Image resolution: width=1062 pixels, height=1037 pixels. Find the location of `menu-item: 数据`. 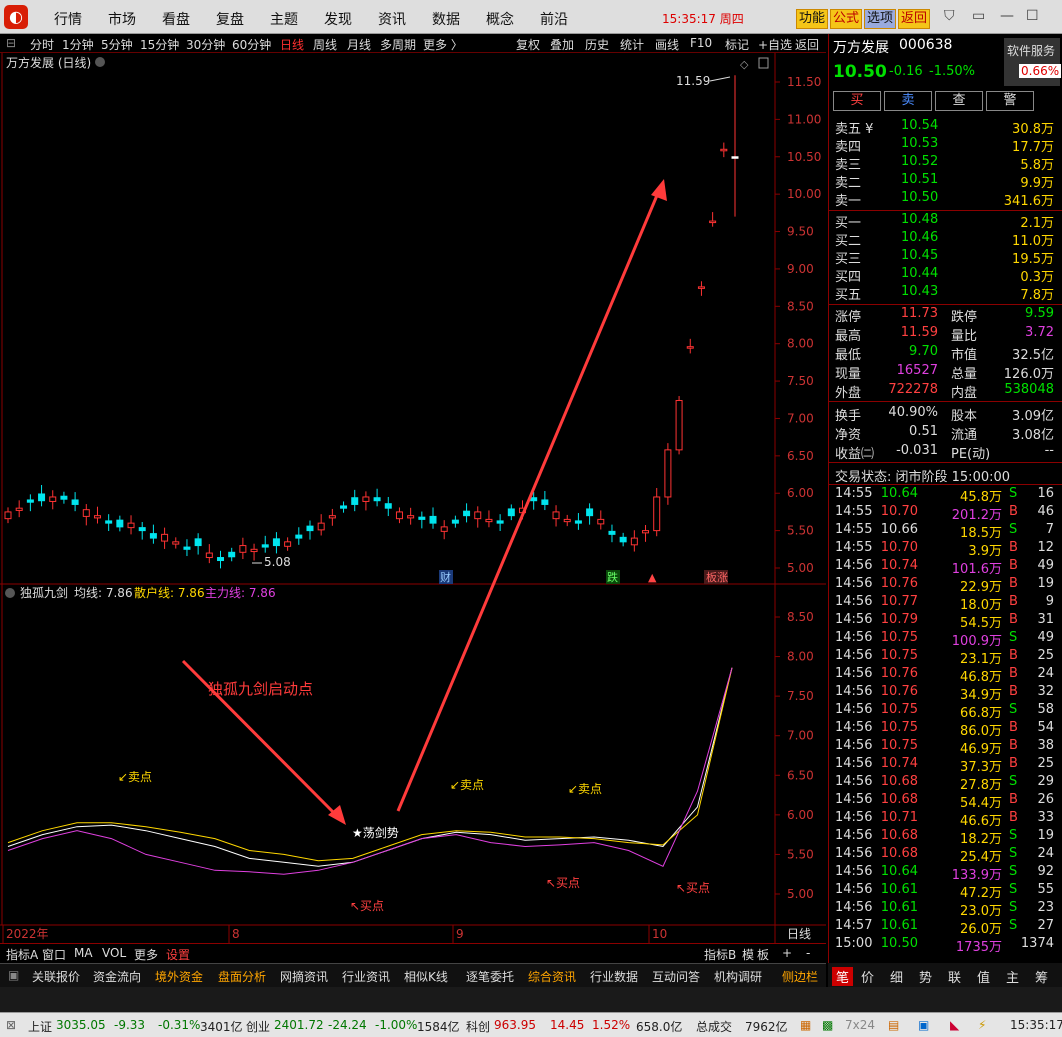

menu-item: 数据 is located at coordinates (446, 19).